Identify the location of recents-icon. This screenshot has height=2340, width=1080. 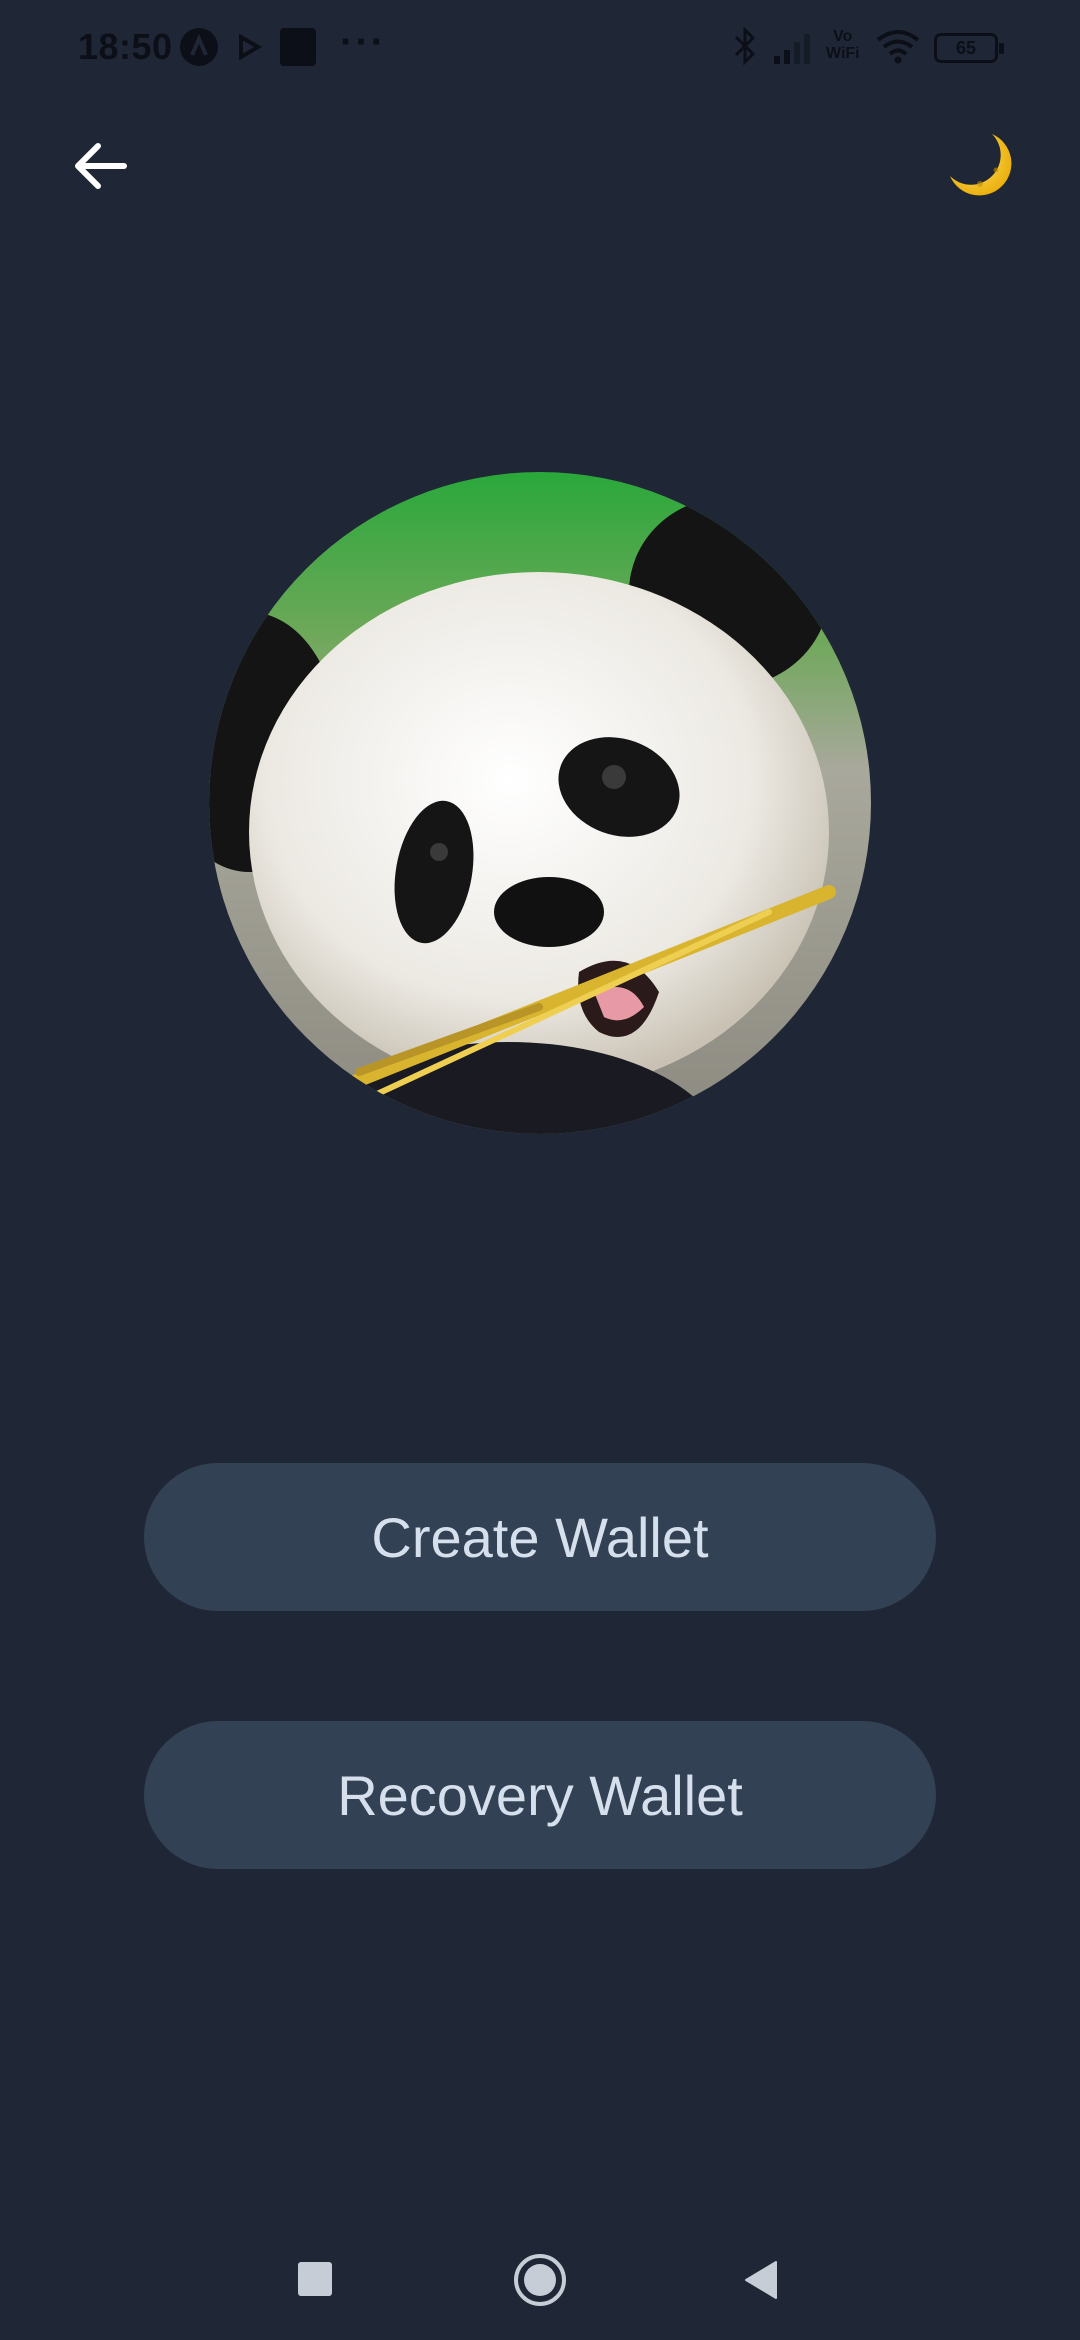
(315, 2279).